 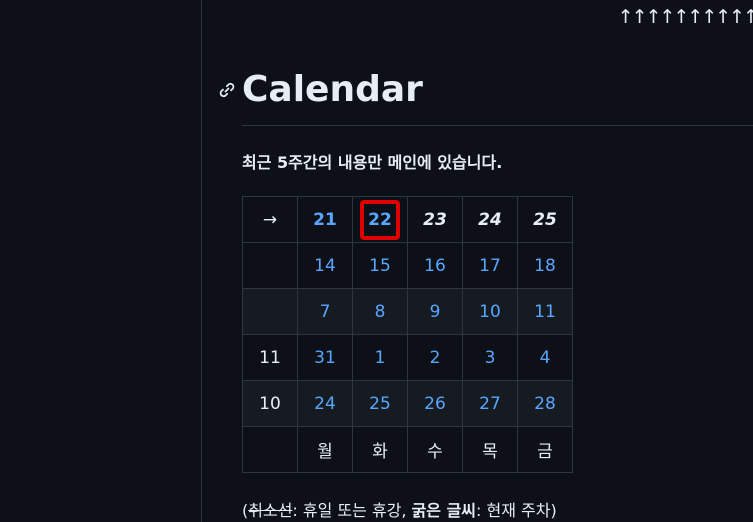 What do you see at coordinates (352, 510) in the screenshot?
I see `legend-strike-desc: : 휴일 또는 휴강,` at bounding box center [352, 510].